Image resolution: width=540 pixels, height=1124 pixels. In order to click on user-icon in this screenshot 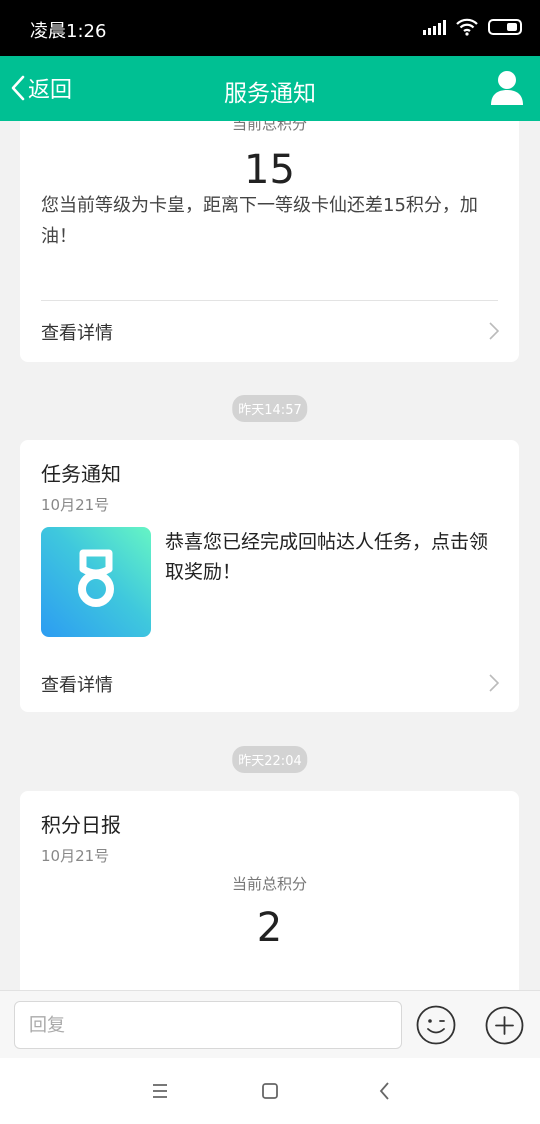, I will do `click(507, 88)`.